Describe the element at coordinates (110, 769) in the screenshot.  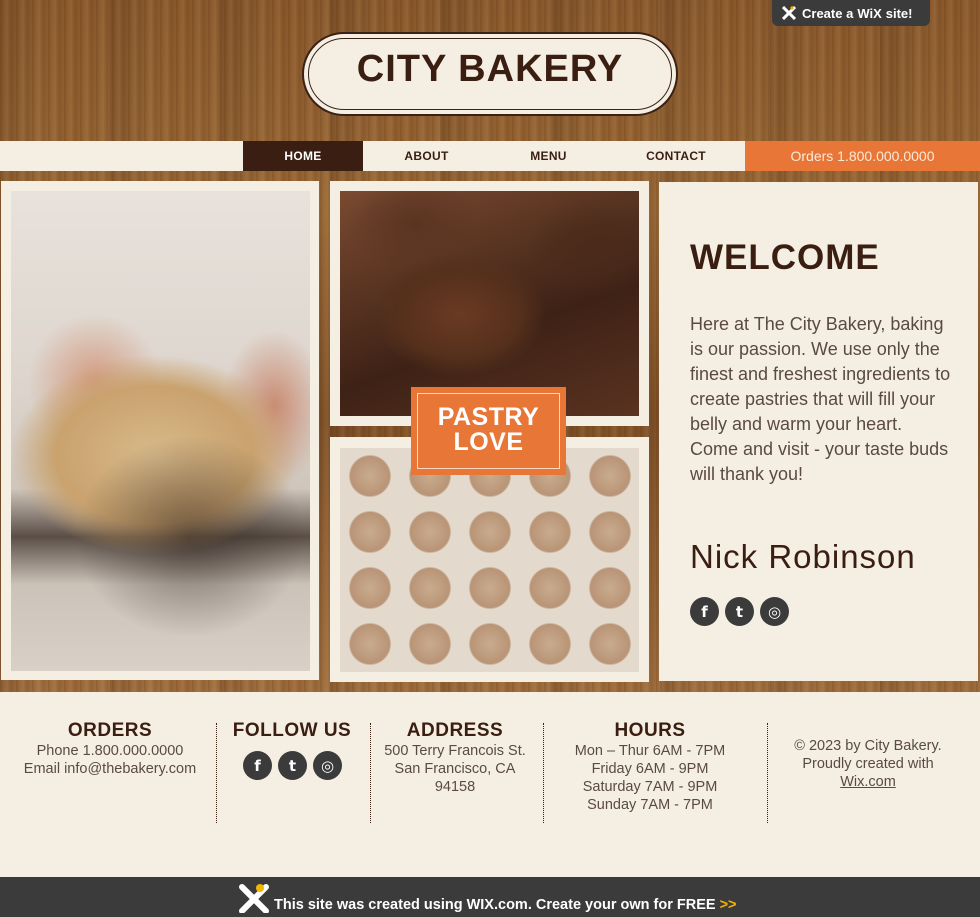
I see `footer-orders-email: Email info@thebakery.com` at that location.